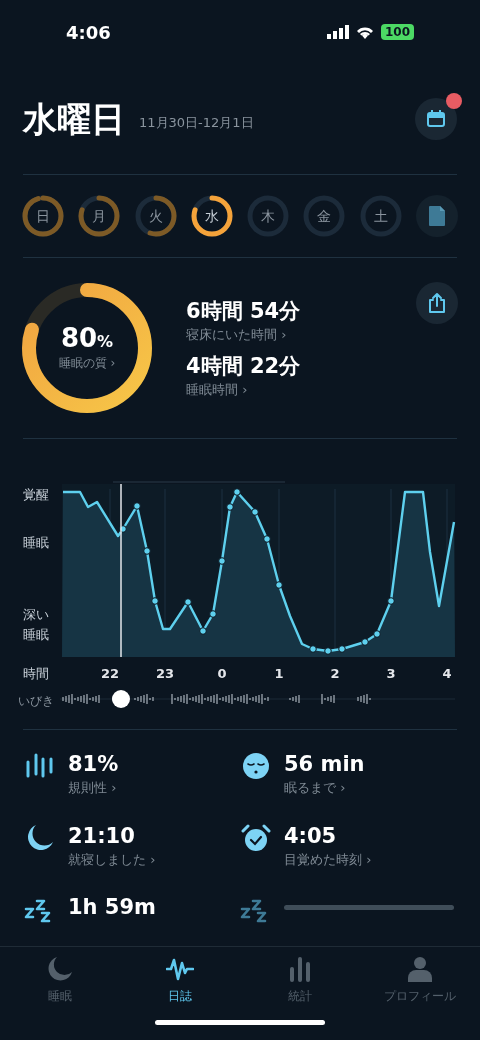  I want to click on hour-label: 23, so click(165, 673).